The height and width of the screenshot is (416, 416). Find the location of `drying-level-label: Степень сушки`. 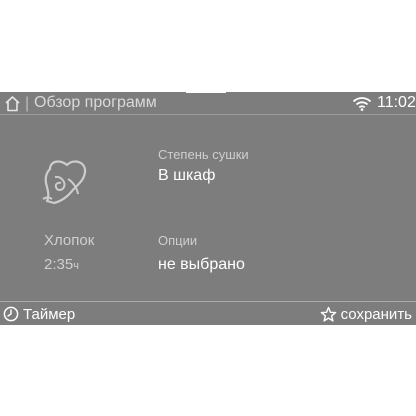

drying-level-label: Степень сушки is located at coordinates (203, 154).